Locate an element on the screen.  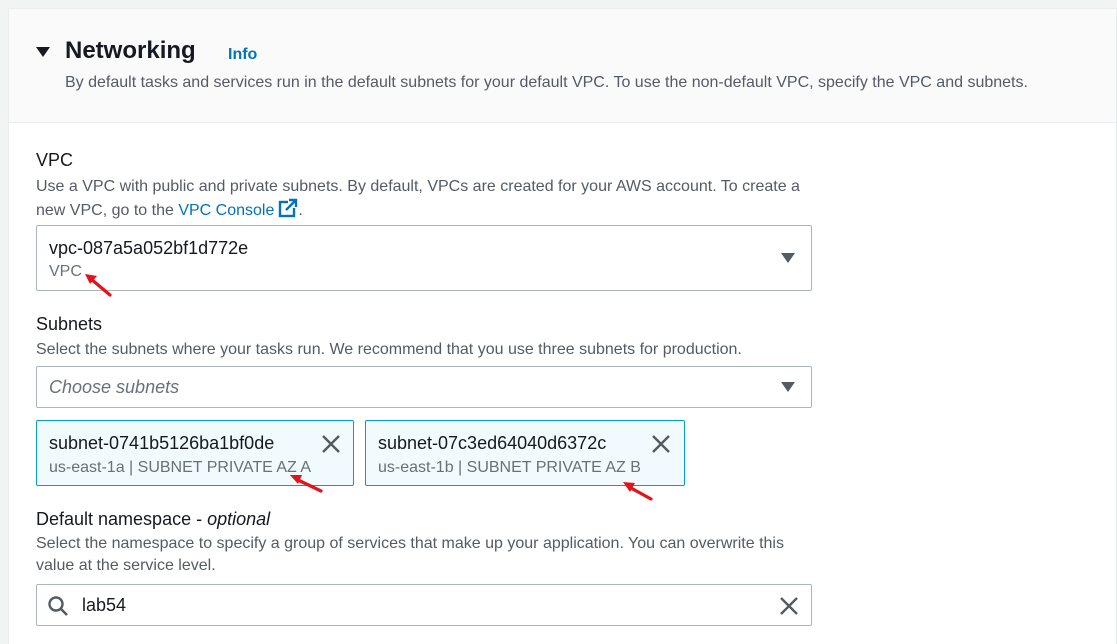
vpc-label: VPC is located at coordinates (55, 160).